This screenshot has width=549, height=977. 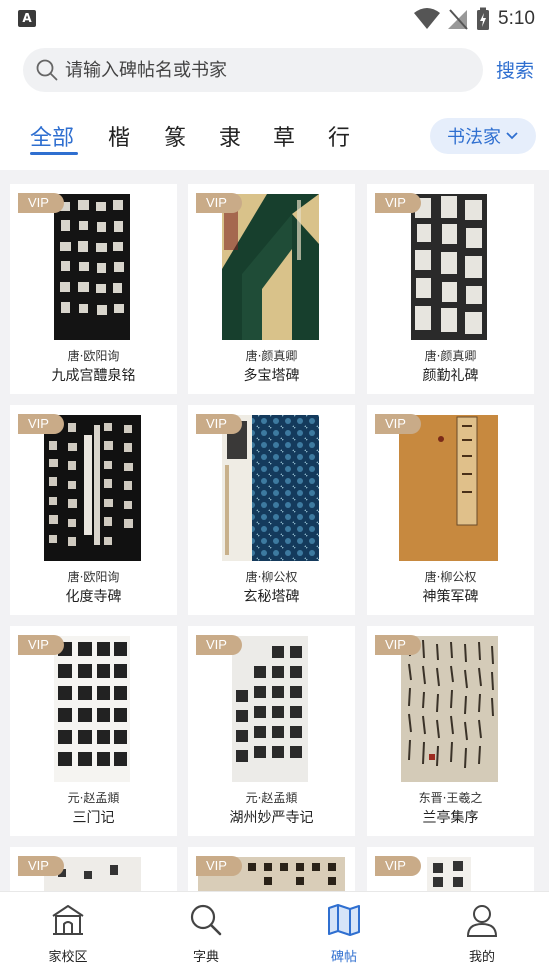 What do you see at coordinates (271, 376) in the screenshot?
I see `rubbing-title: 多宝塔碑` at bounding box center [271, 376].